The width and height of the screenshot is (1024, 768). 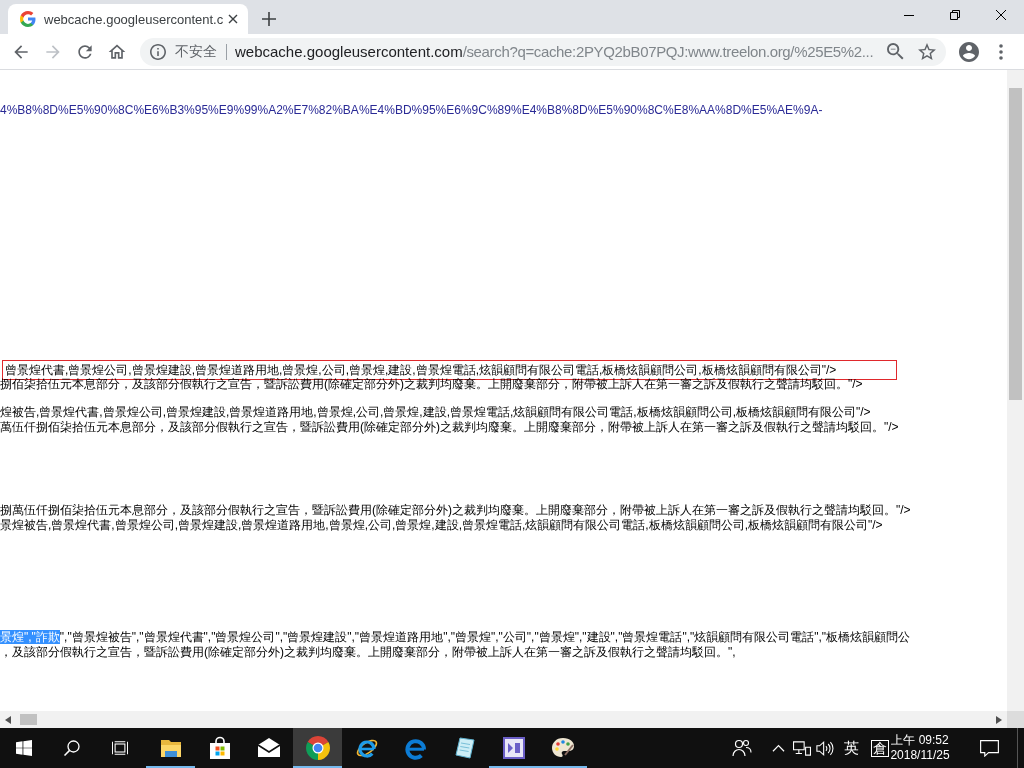 What do you see at coordinates (435, 412) in the screenshot?
I see `text-line: 煌被告,曾景煌代書,曾景煌公司,曾景煌建設,曾景煌道路用地,曾景煌,公司,曾景煌,建設,曾景煌電話,炫韻顧問有限公司電話,板橋炫韻顧問公司,板橋炫韻顧問有限公司"/>` at bounding box center [435, 412].